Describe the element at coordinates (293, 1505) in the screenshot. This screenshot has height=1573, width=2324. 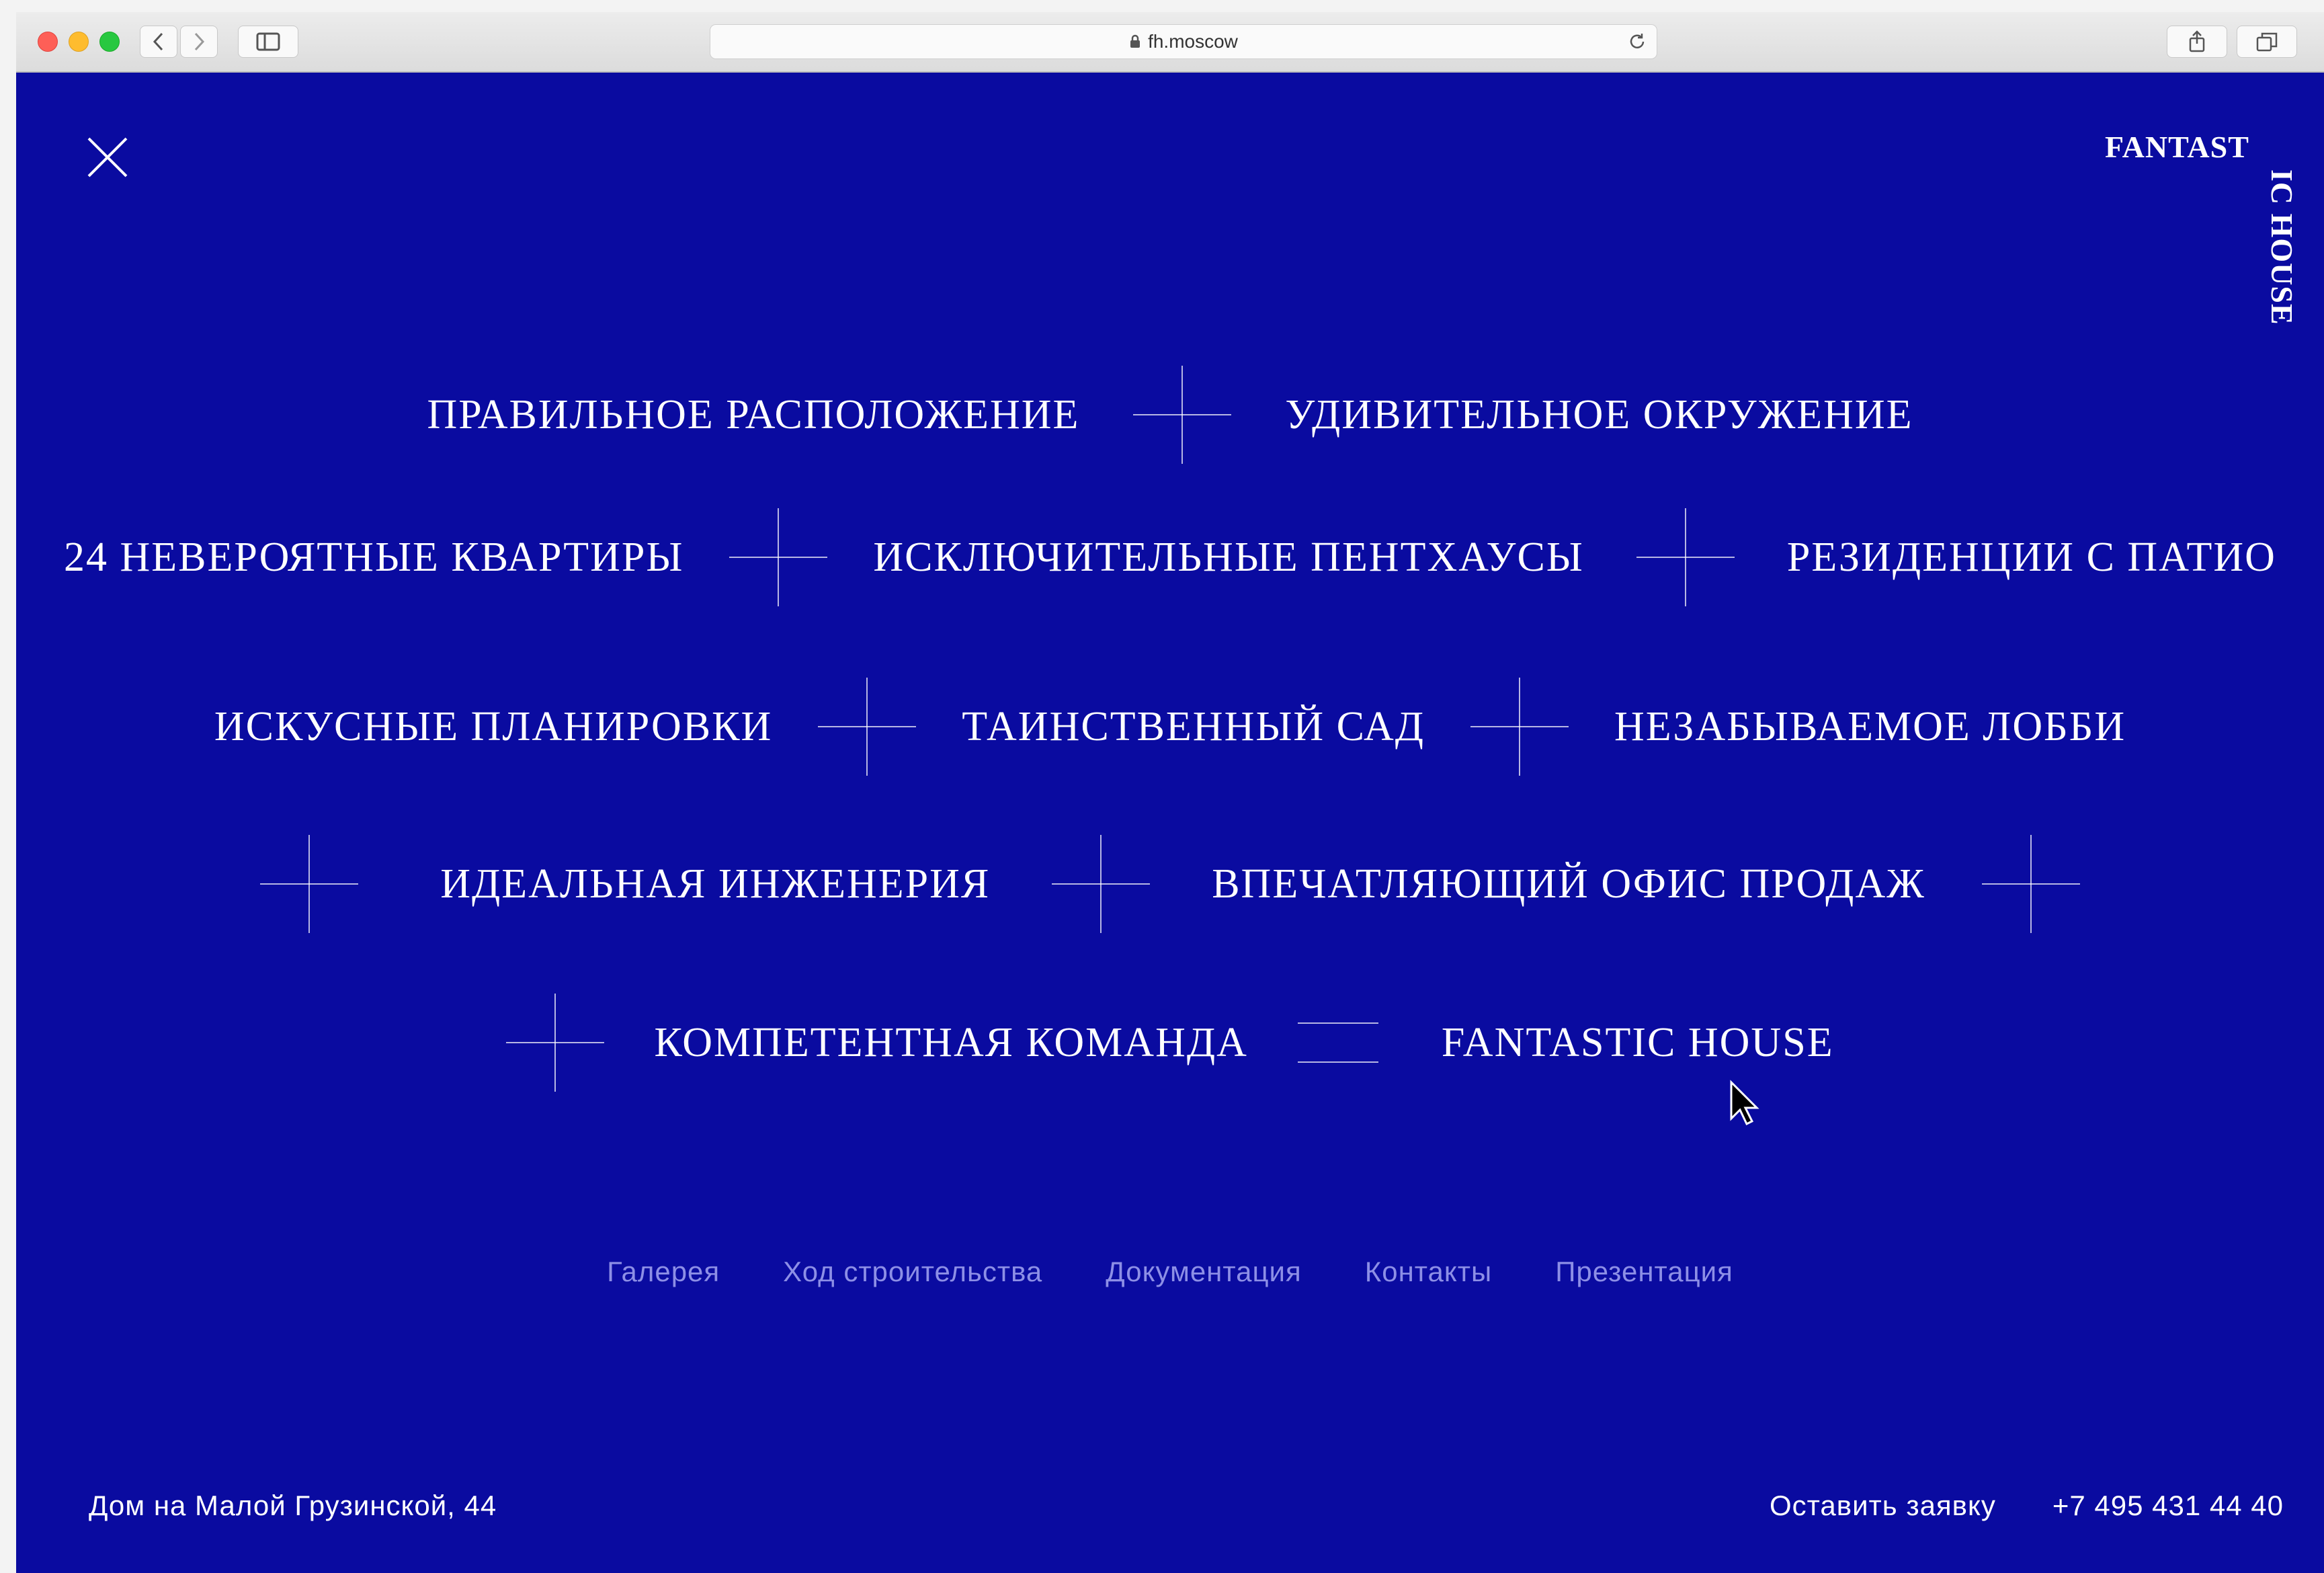
I see `footer-address: Дом на Малой Грузинской, 44` at that location.